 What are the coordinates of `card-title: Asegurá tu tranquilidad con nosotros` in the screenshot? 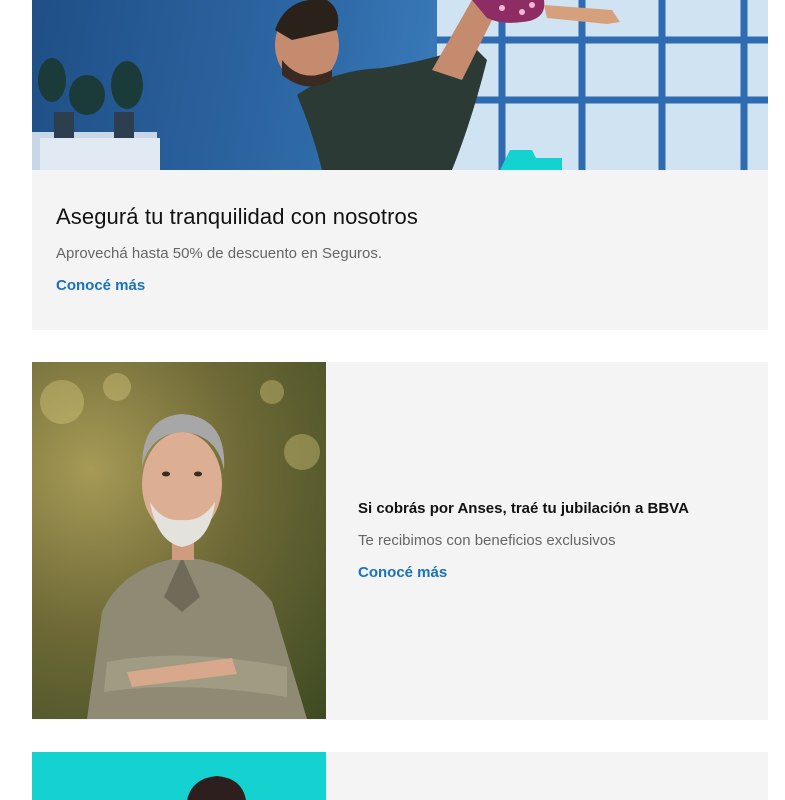 It's located at (237, 216).